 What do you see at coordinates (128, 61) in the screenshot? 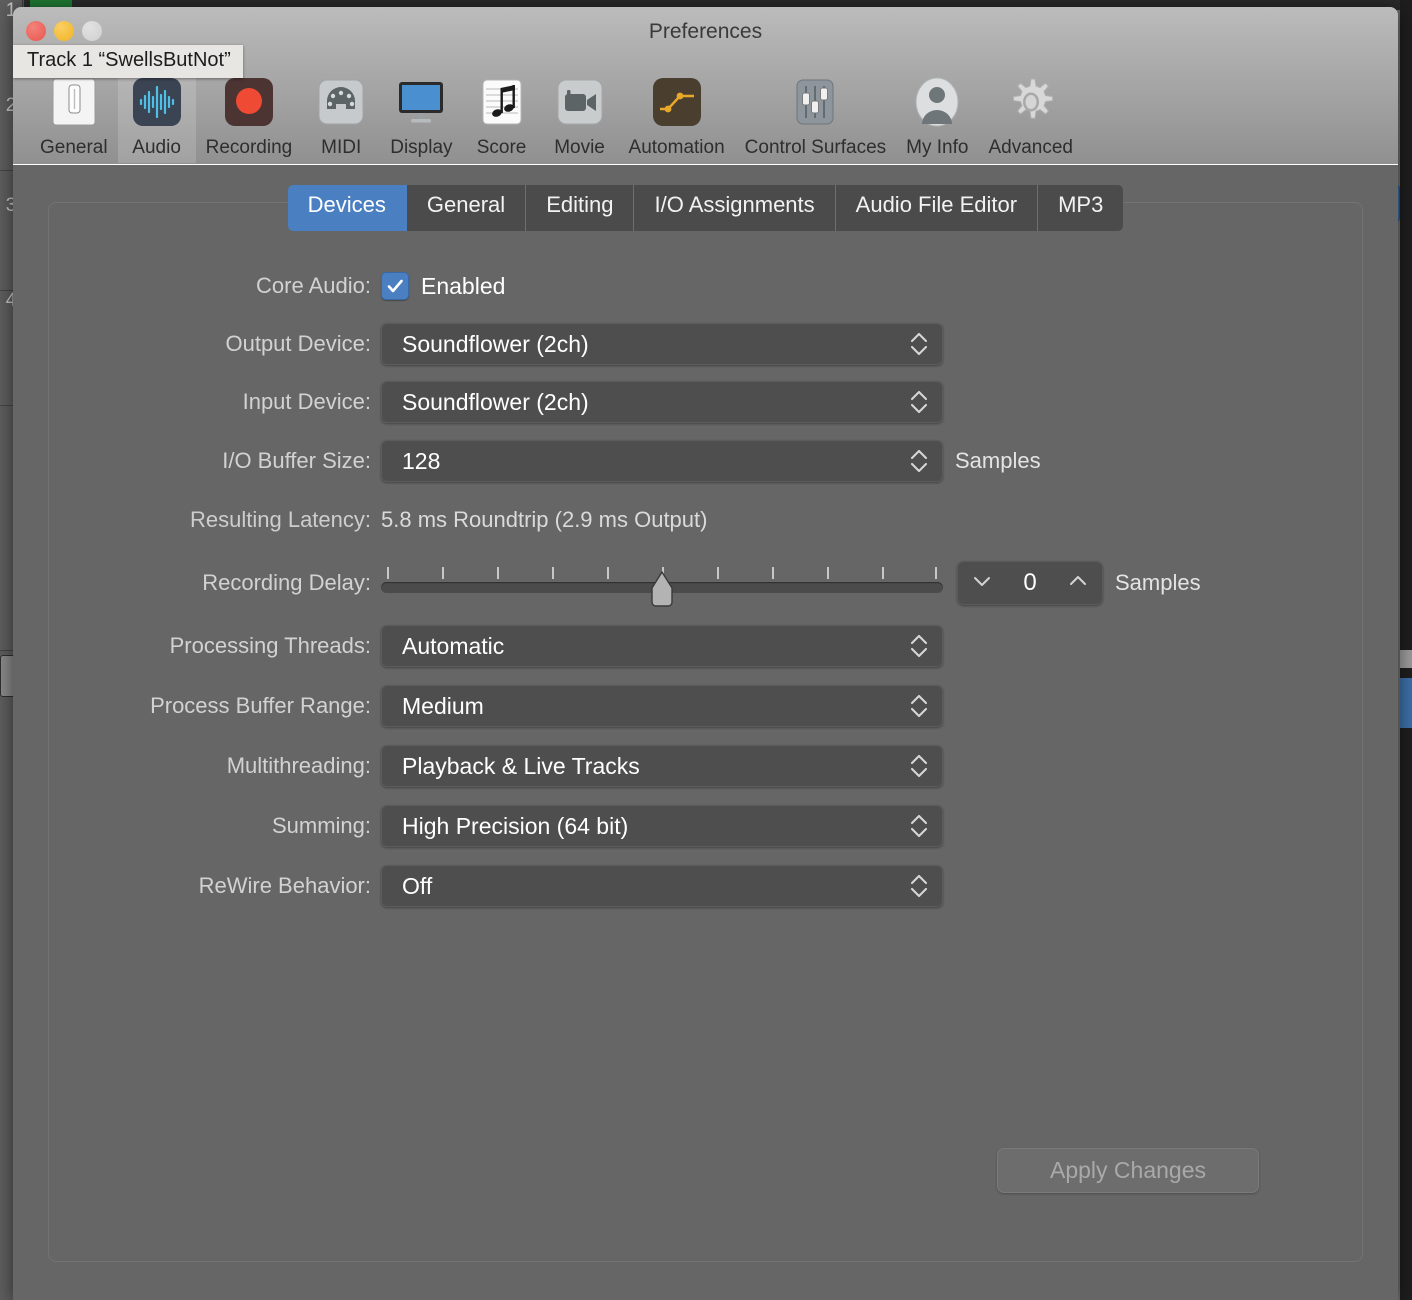
I see `track-tooltip: Track 1 “SwellsButNot”` at bounding box center [128, 61].